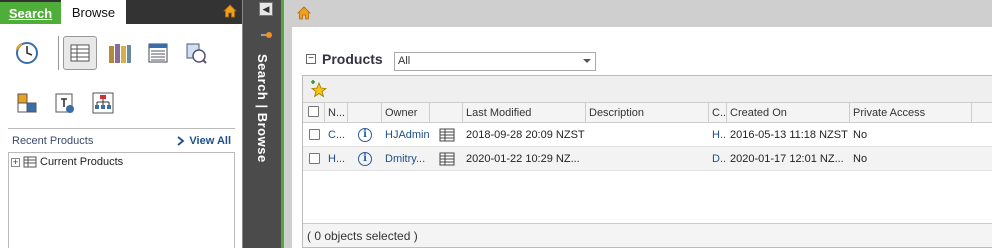  Describe the element at coordinates (30, 13) in the screenshot. I see `tab-search: Search` at that location.